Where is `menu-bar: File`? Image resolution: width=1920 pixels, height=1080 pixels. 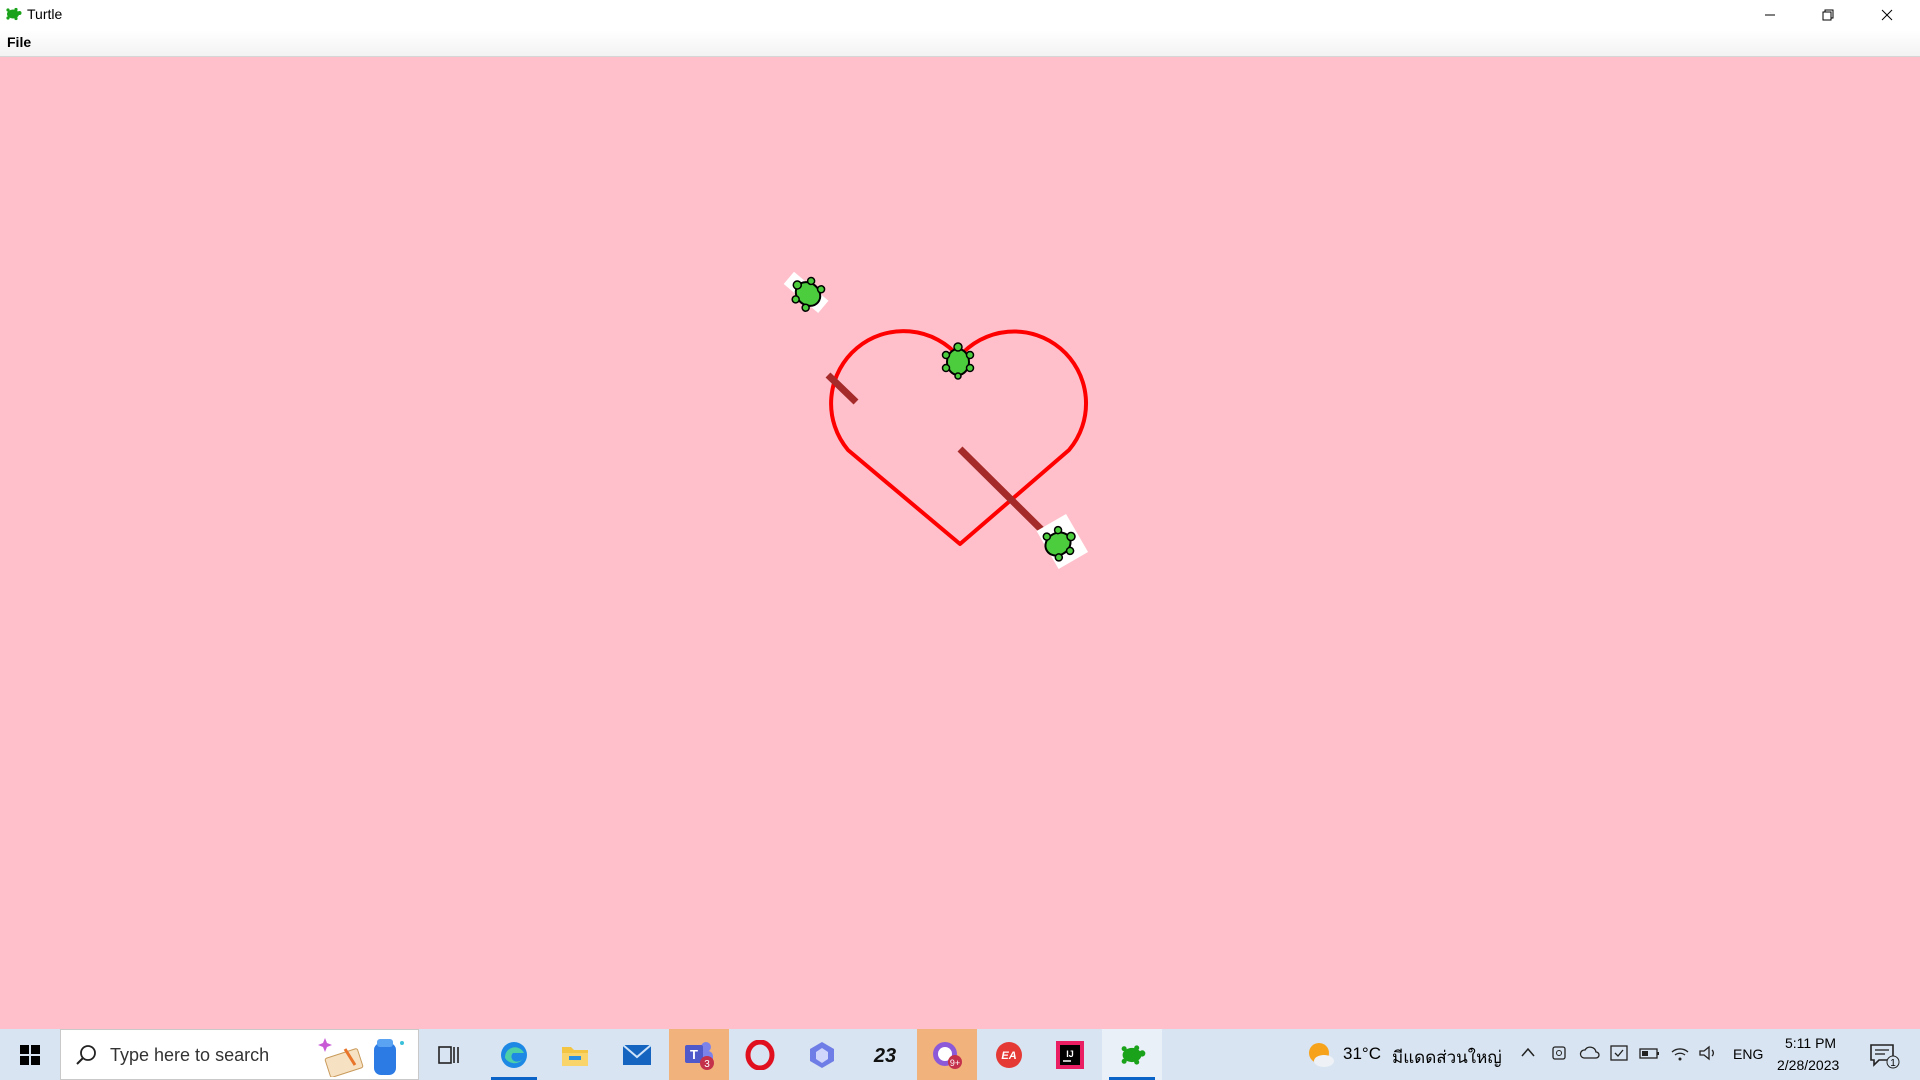
menu-bar: File is located at coordinates (960, 43).